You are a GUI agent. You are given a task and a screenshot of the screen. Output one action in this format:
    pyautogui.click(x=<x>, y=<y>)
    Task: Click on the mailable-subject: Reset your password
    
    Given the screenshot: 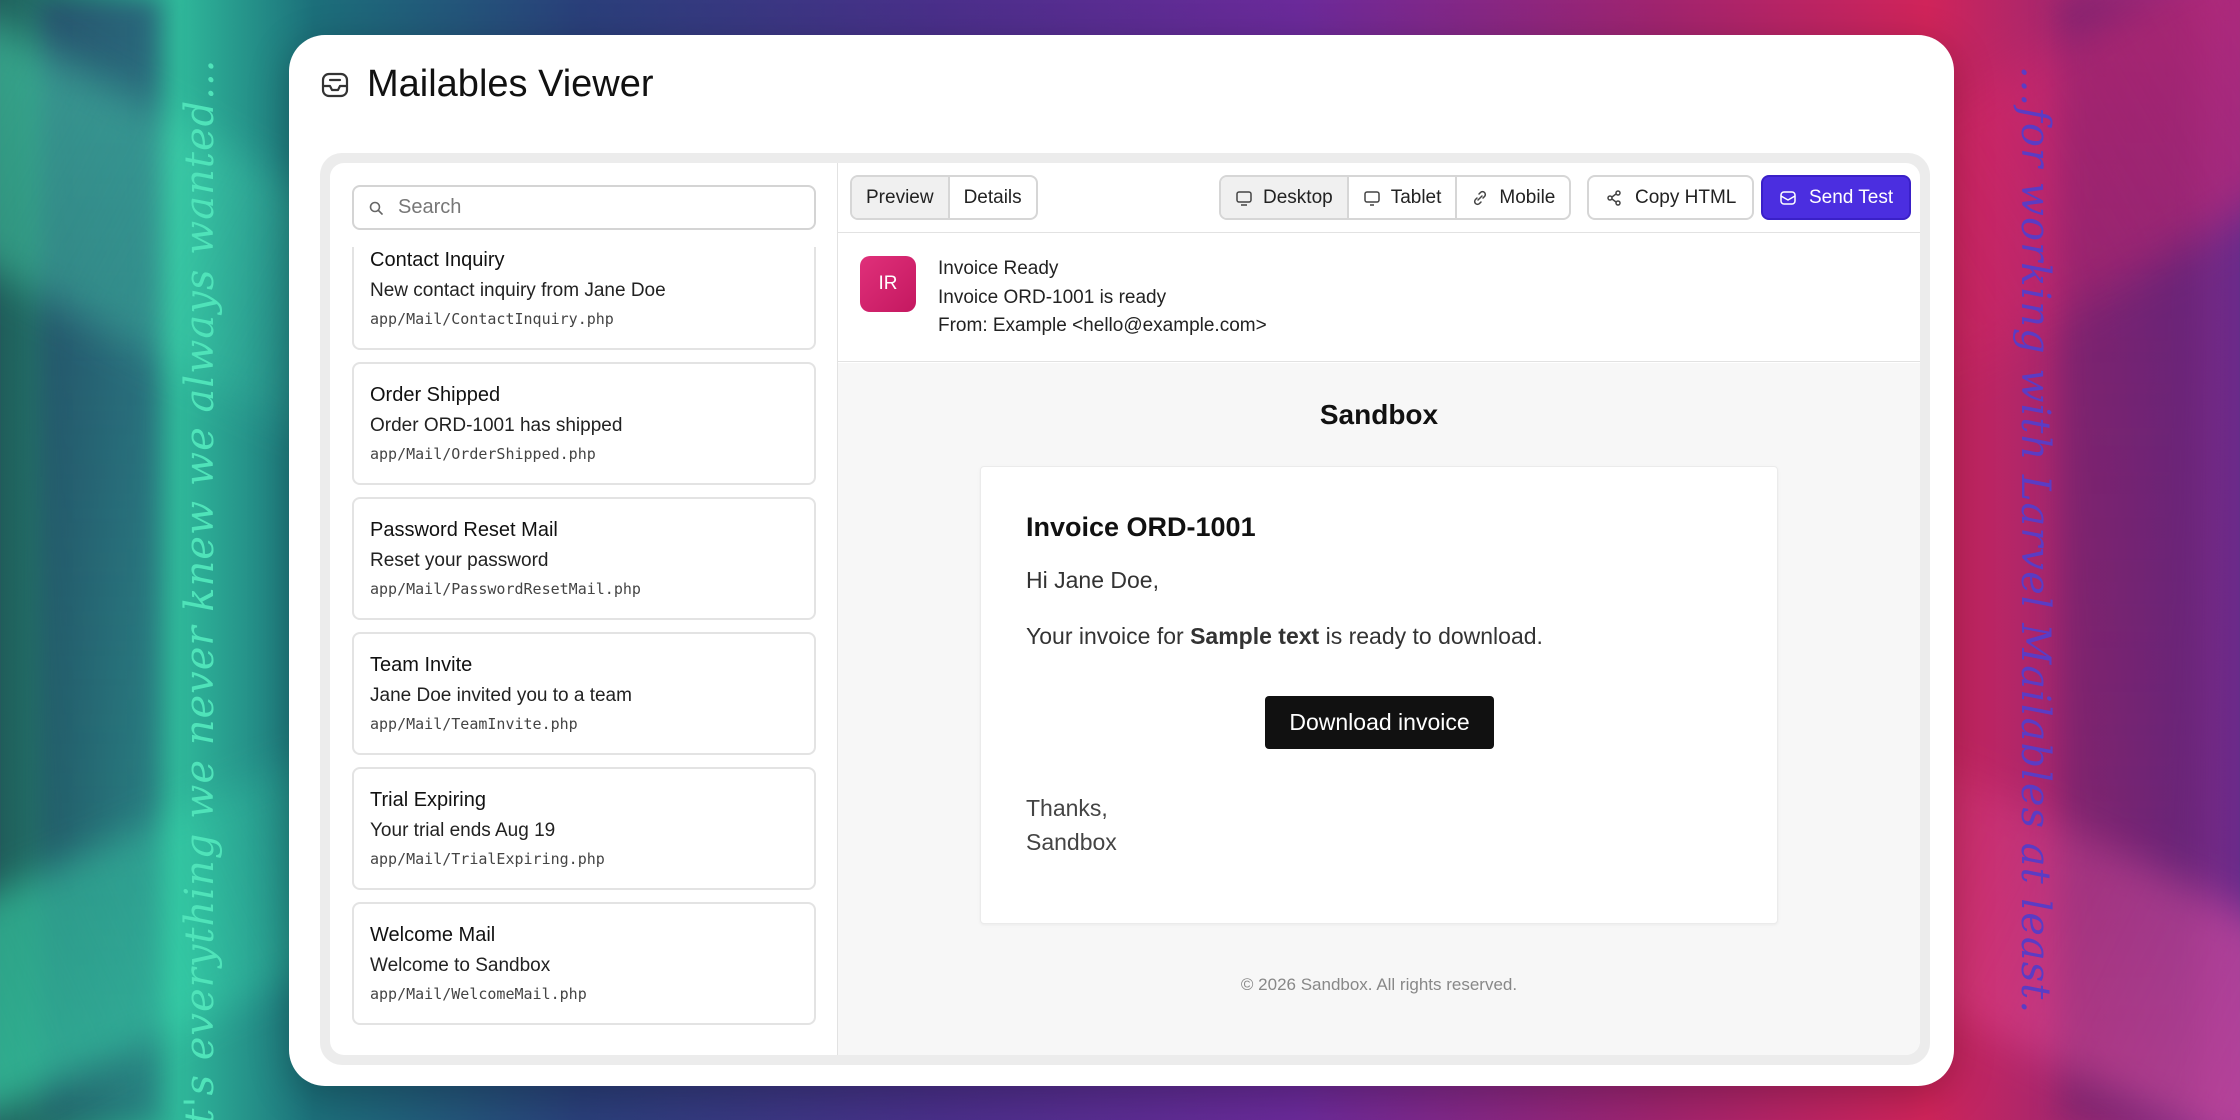 What is the action you would take?
    pyautogui.click(x=459, y=560)
    